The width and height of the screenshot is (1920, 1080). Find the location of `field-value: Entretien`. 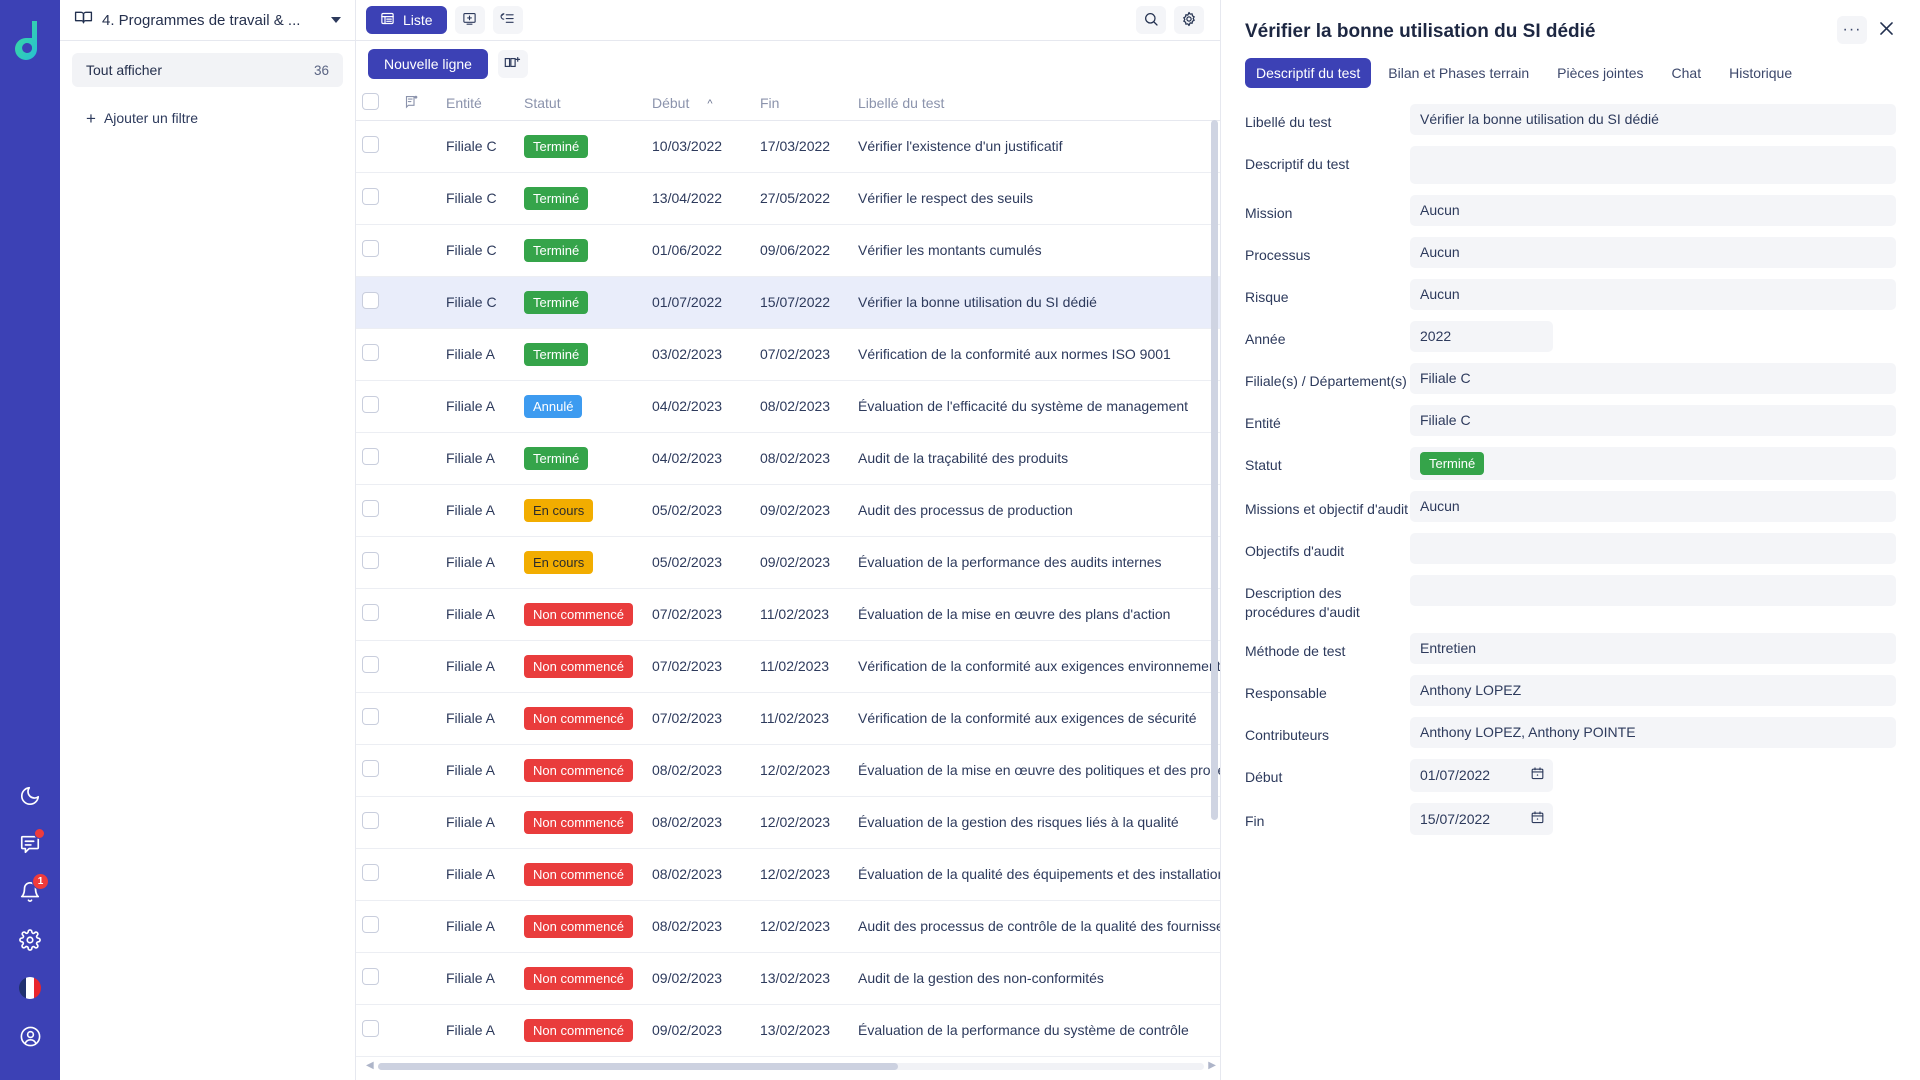

field-value: Entretien is located at coordinates (1653, 648).